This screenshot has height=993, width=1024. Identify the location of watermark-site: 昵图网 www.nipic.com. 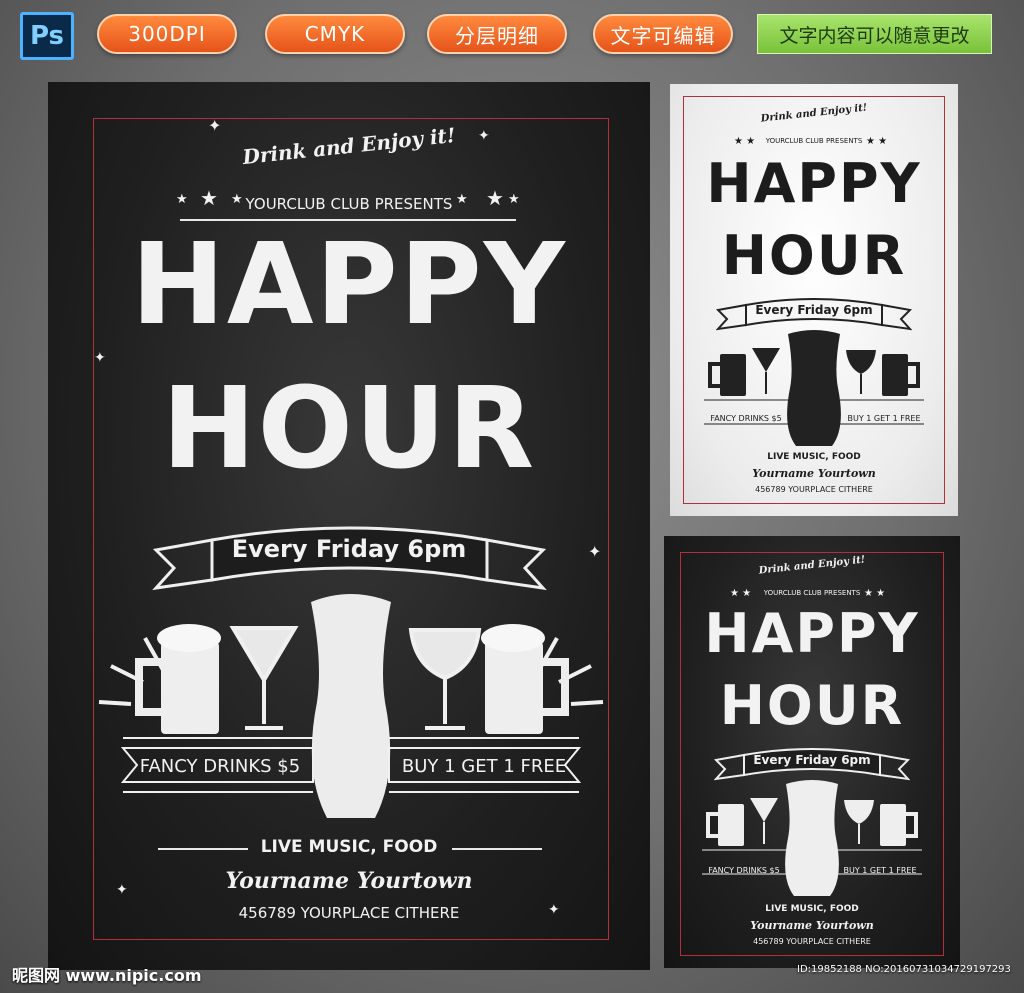
(107, 975).